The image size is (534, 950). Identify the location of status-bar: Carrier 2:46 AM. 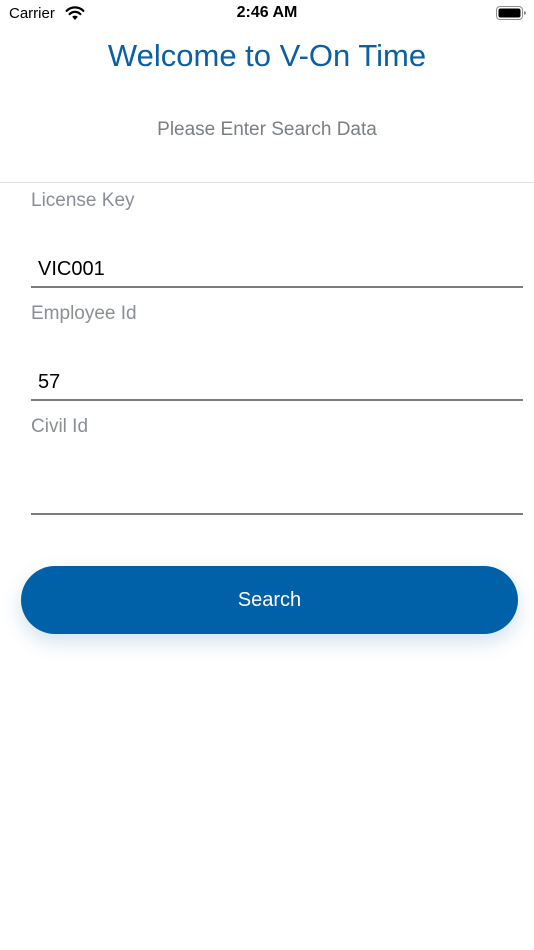
(267, 14).